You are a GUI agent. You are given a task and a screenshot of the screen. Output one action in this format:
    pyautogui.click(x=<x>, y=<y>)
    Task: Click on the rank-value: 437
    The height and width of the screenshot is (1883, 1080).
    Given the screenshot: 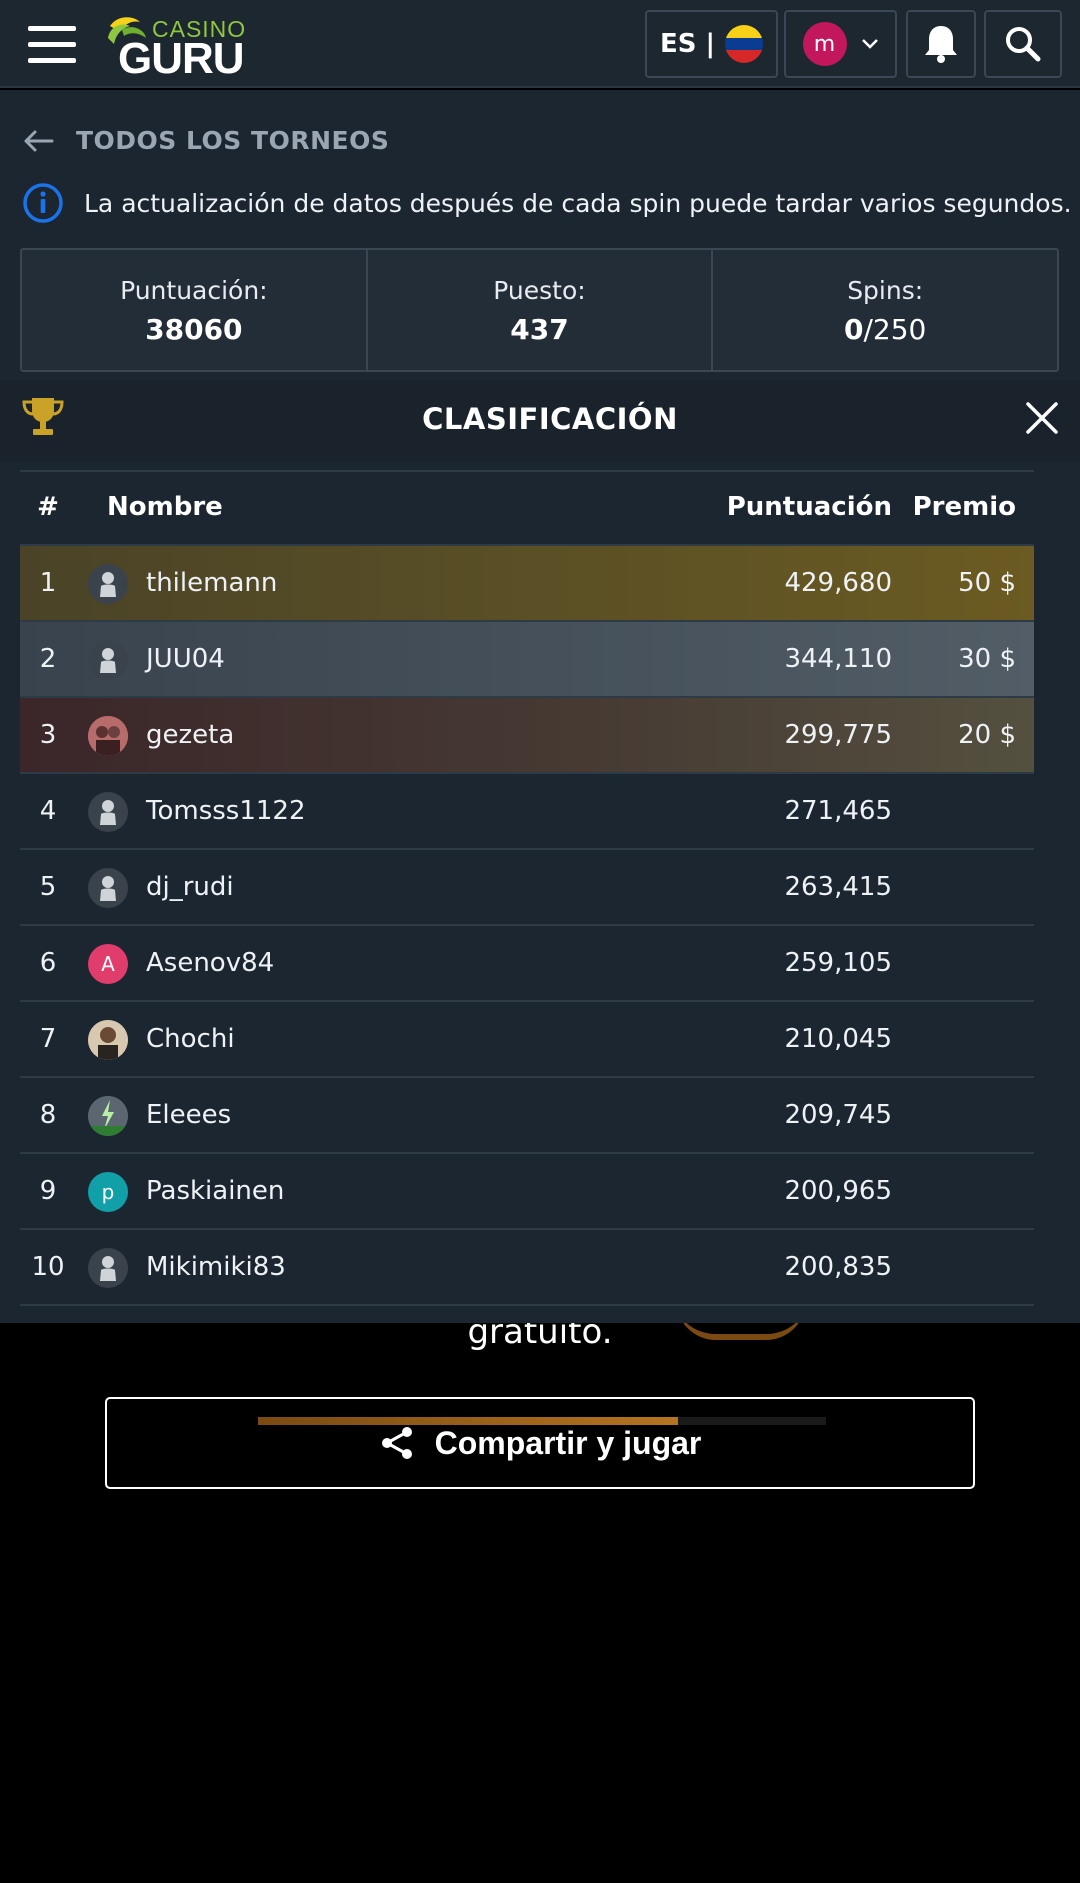 What is the action you would take?
    pyautogui.click(x=539, y=329)
    